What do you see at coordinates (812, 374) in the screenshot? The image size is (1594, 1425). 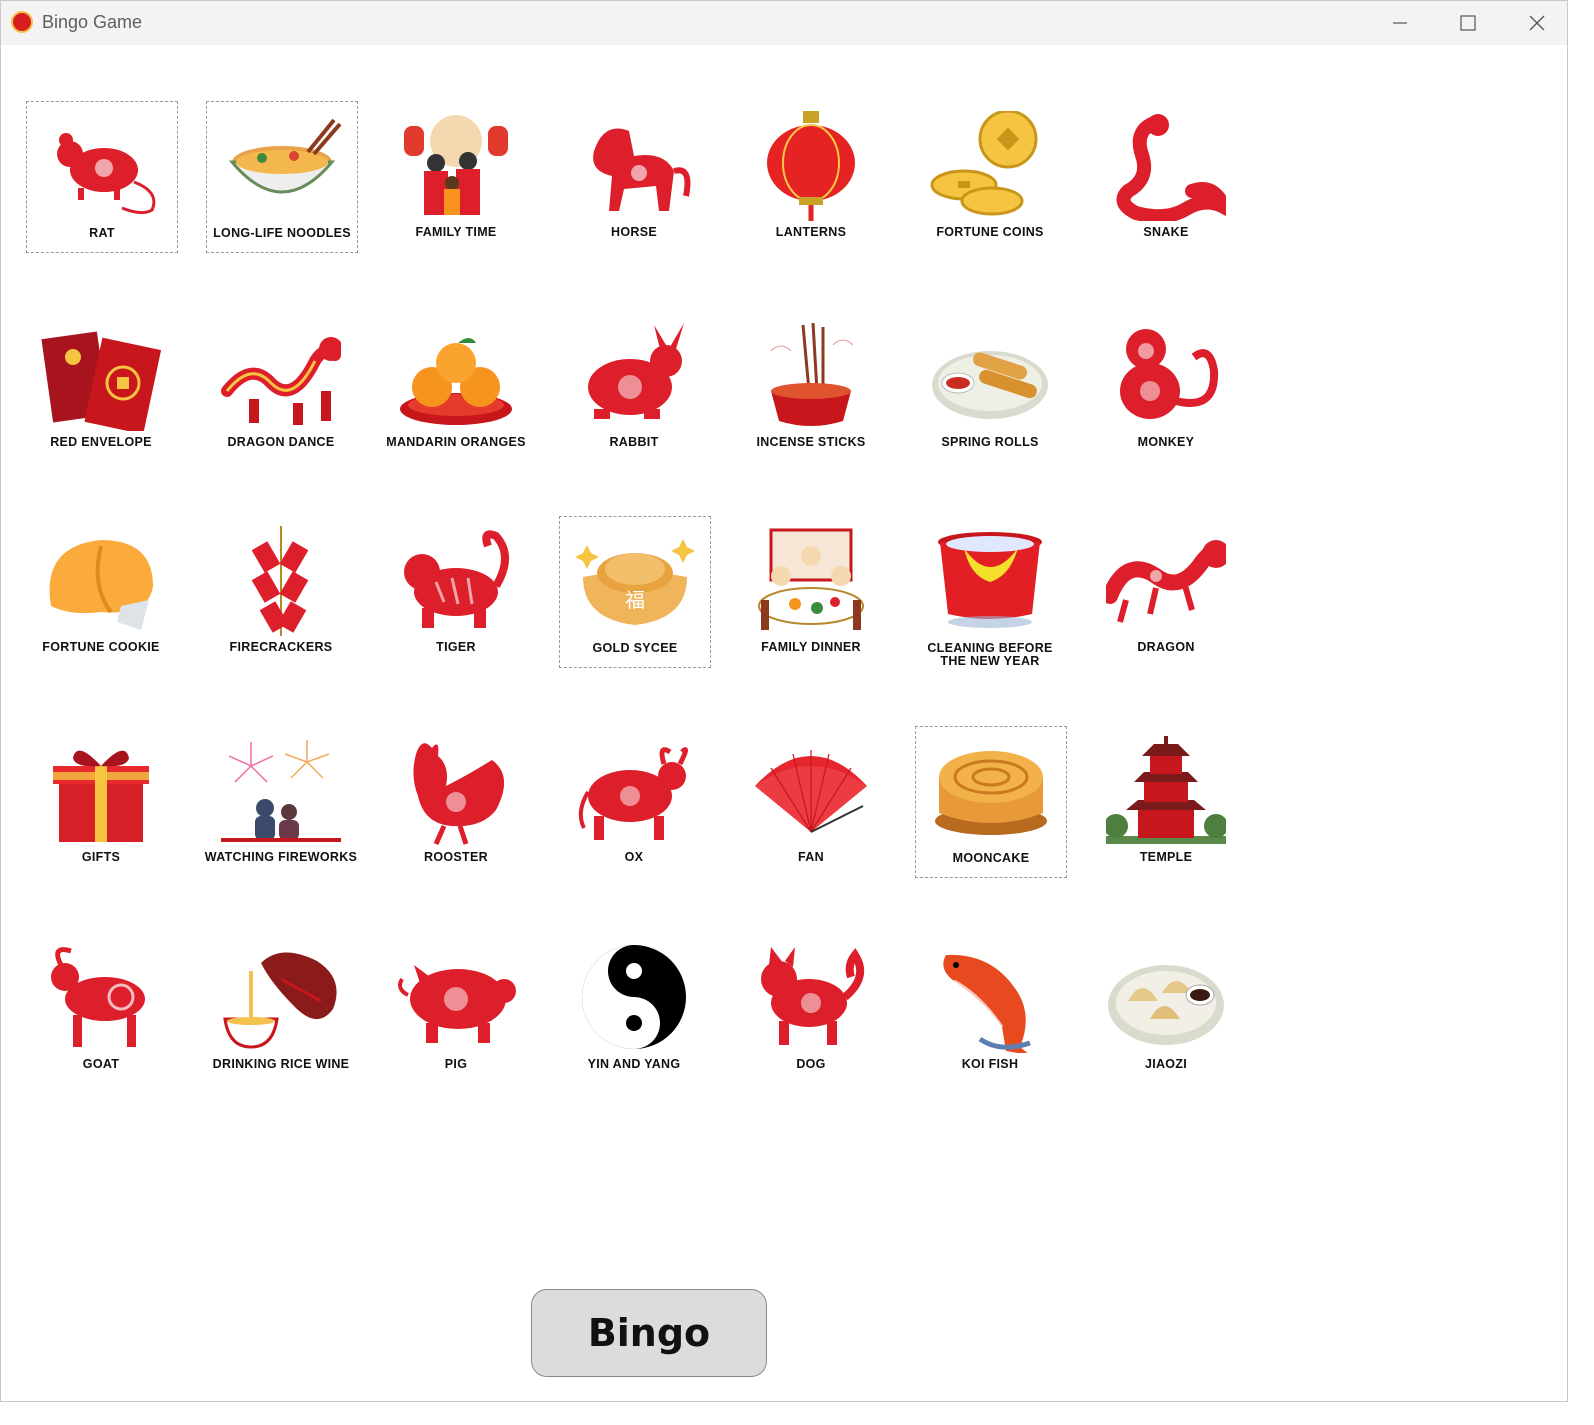 I see `incense-icon` at bounding box center [812, 374].